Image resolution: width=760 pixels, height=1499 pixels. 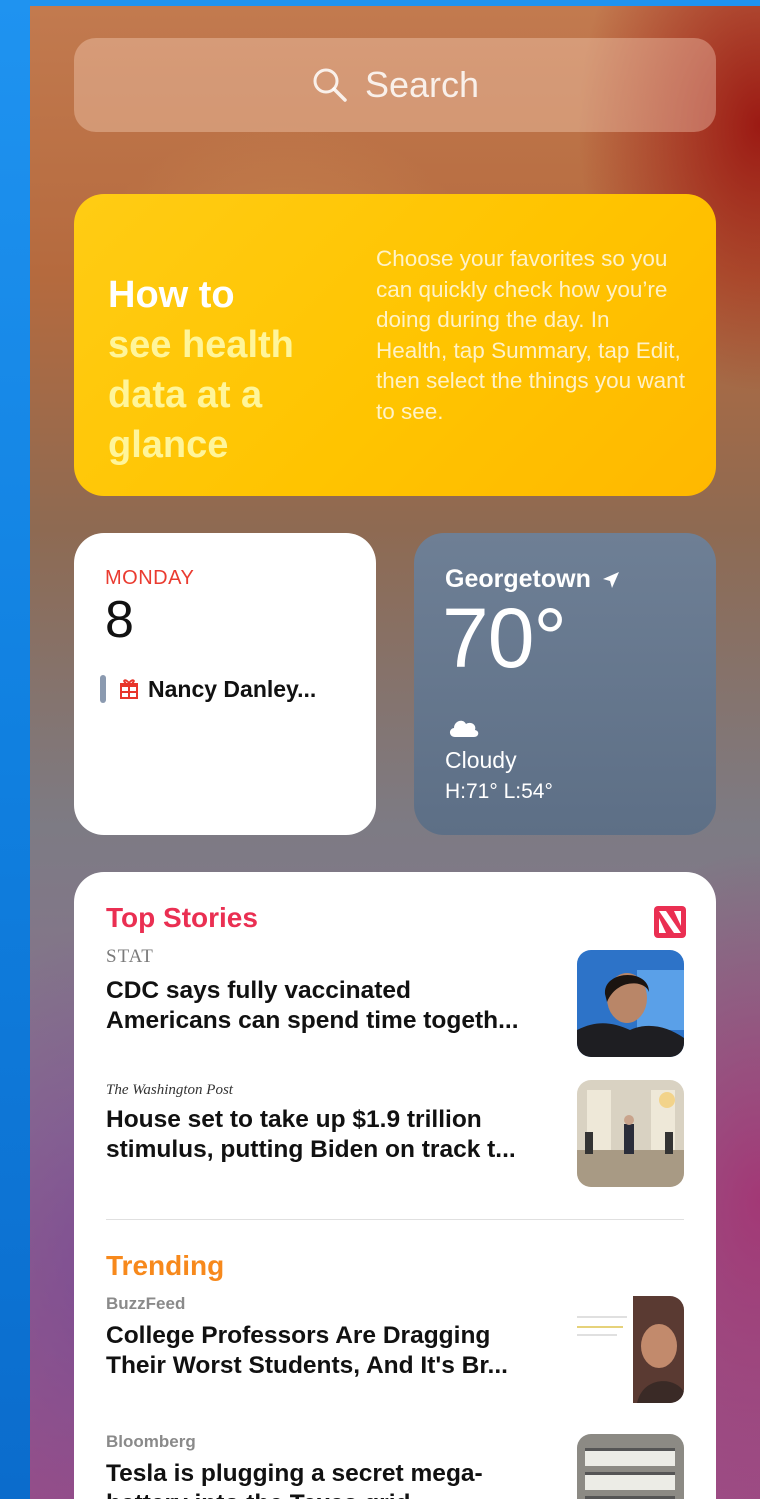 I want to click on apple-news-icon, so click(x=670, y=922).